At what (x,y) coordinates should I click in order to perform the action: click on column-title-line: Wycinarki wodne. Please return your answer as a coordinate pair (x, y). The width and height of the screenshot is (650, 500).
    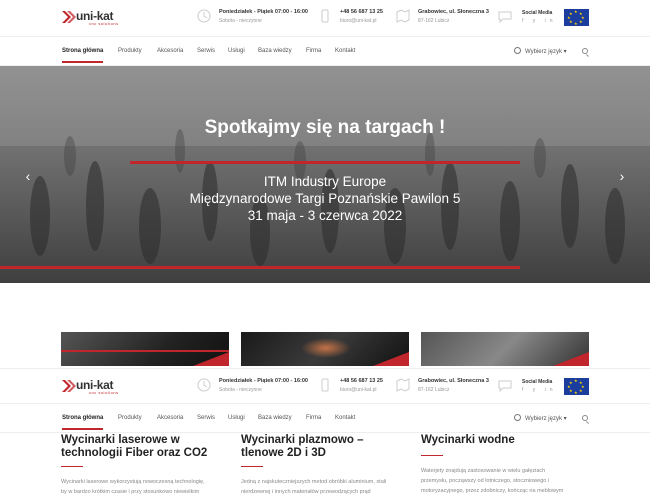
    Looking at the image, I should click on (468, 440).